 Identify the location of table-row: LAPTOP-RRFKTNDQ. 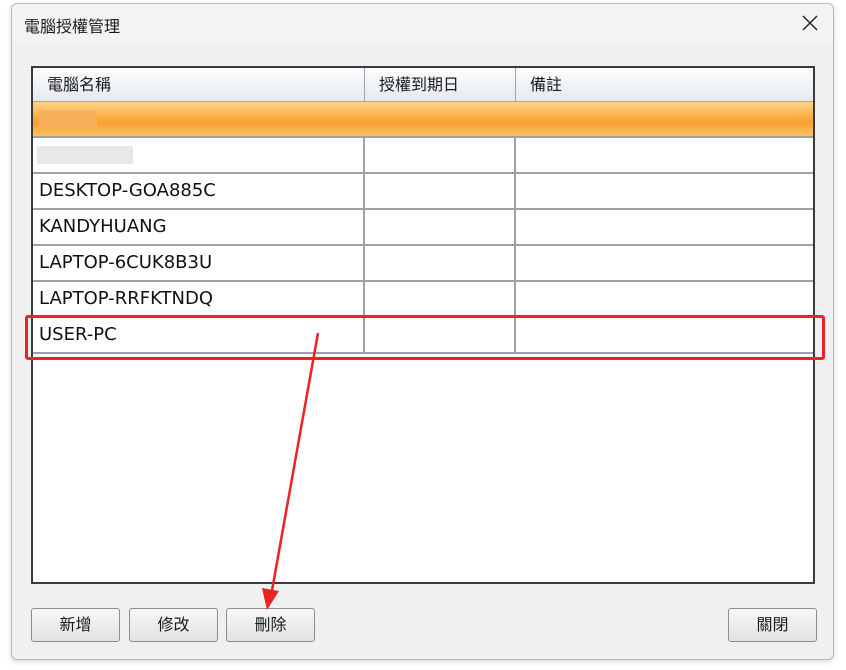
(423, 300).